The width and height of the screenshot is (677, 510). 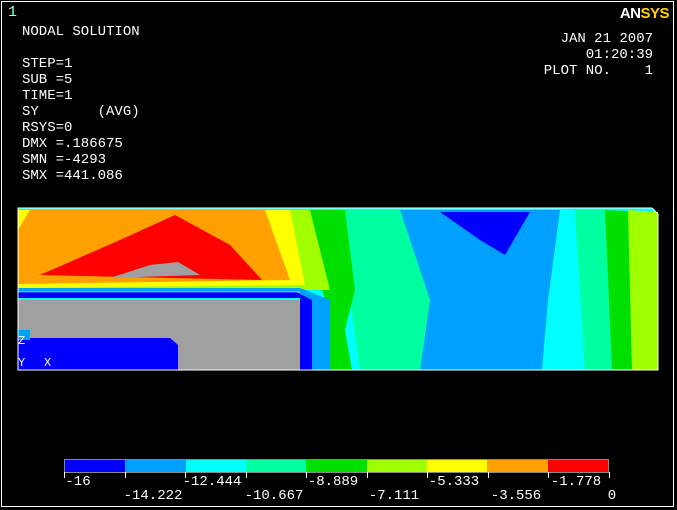 What do you see at coordinates (78, 482) in the screenshot?
I see `legend-label-top-0: -16` at bounding box center [78, 482].